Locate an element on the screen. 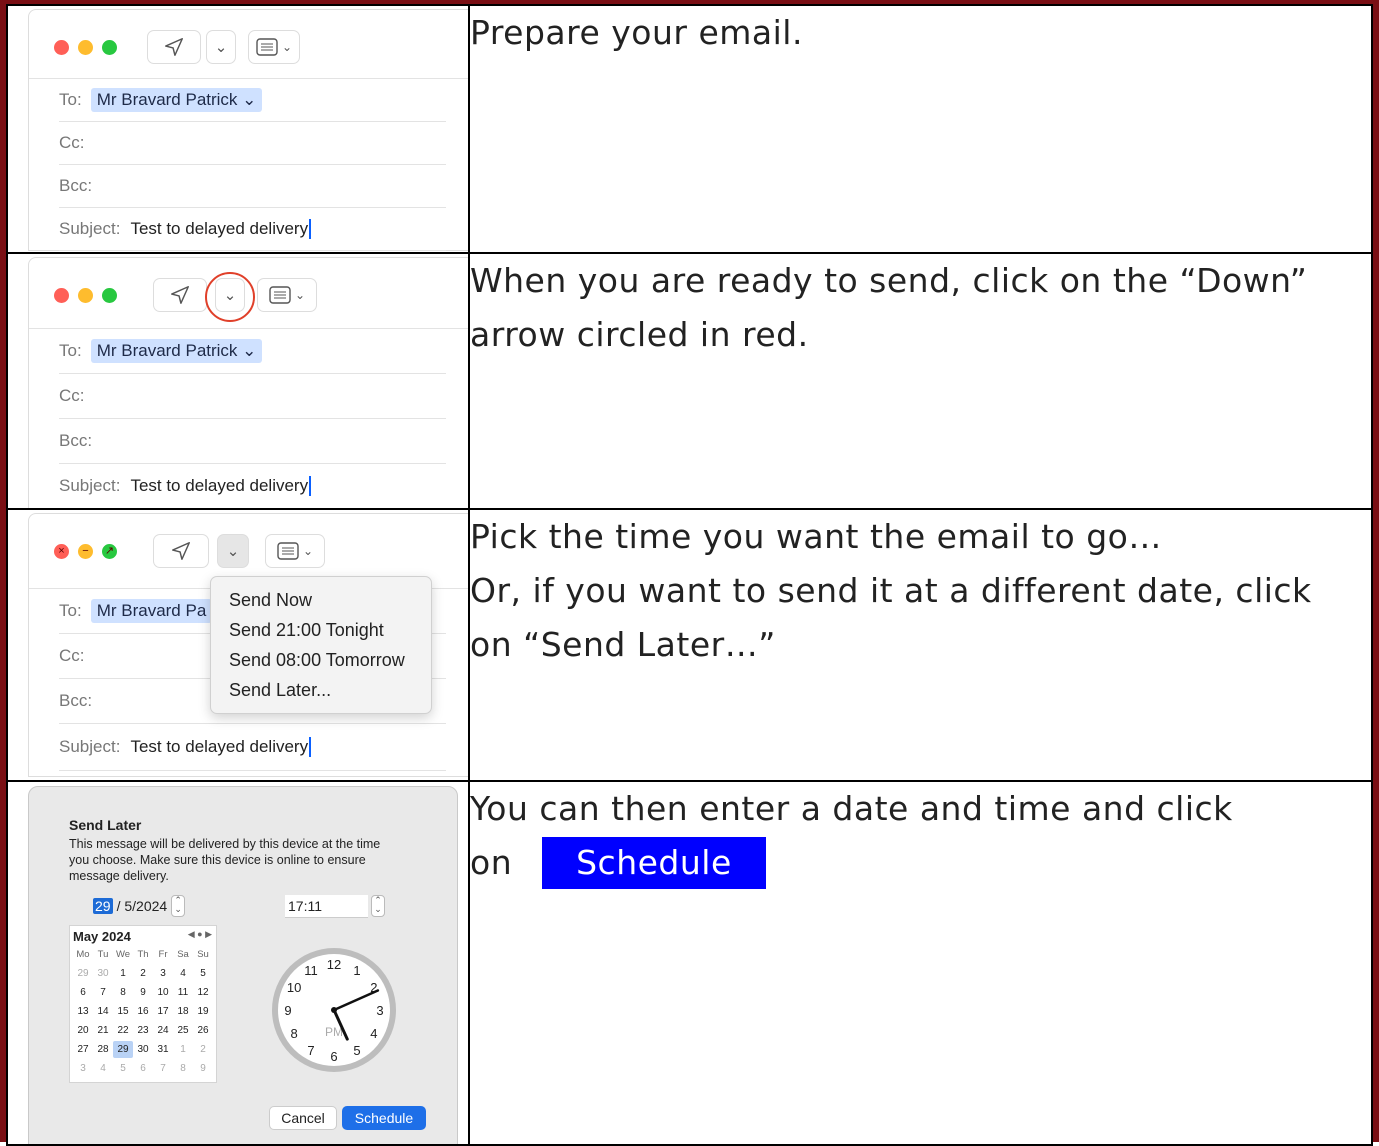 The height and width of the screenshot is (1146, 1379). calendar-day: 25 is located at coordinates (183, 1030).